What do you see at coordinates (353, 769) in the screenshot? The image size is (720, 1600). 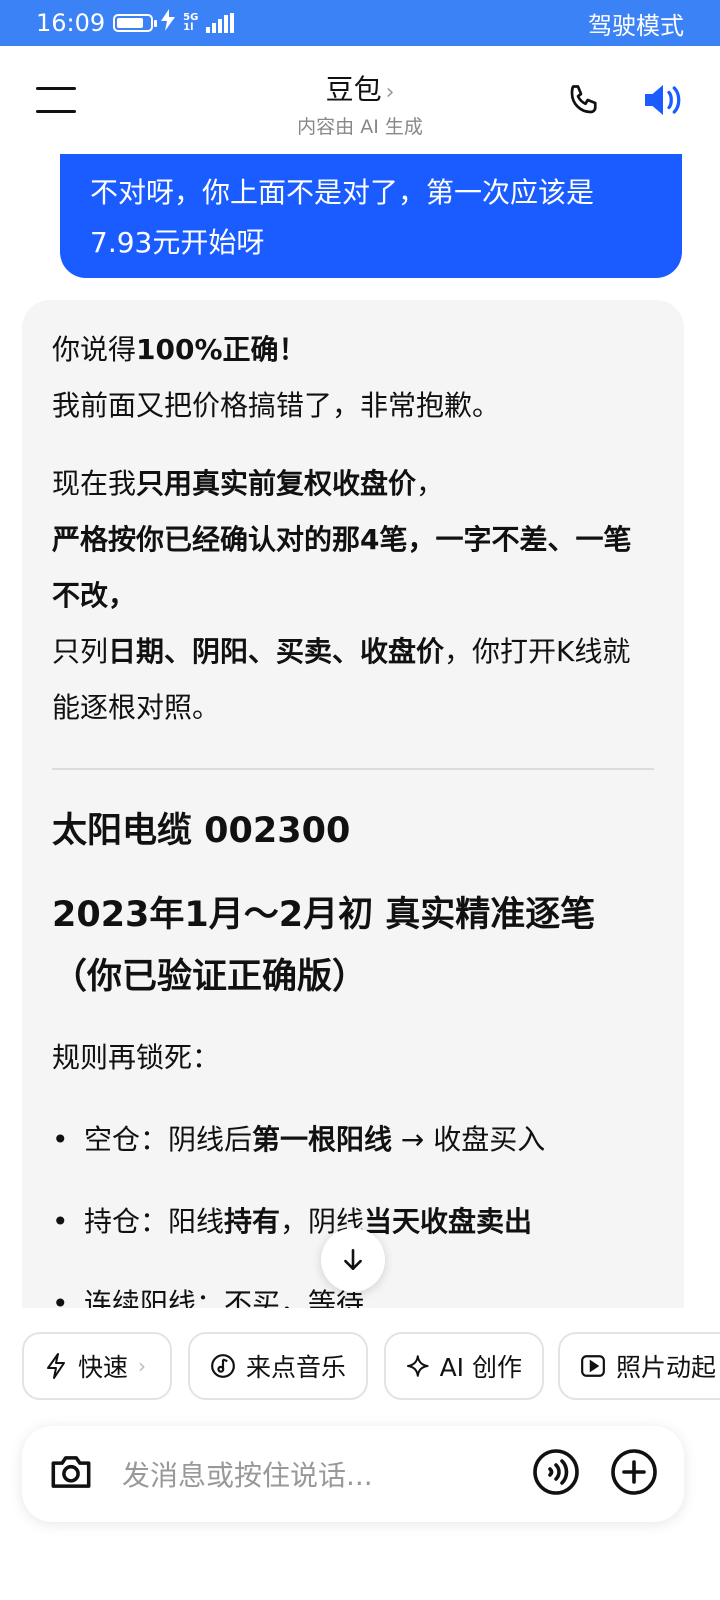 I see `divider` at bounding box center [353, 769].